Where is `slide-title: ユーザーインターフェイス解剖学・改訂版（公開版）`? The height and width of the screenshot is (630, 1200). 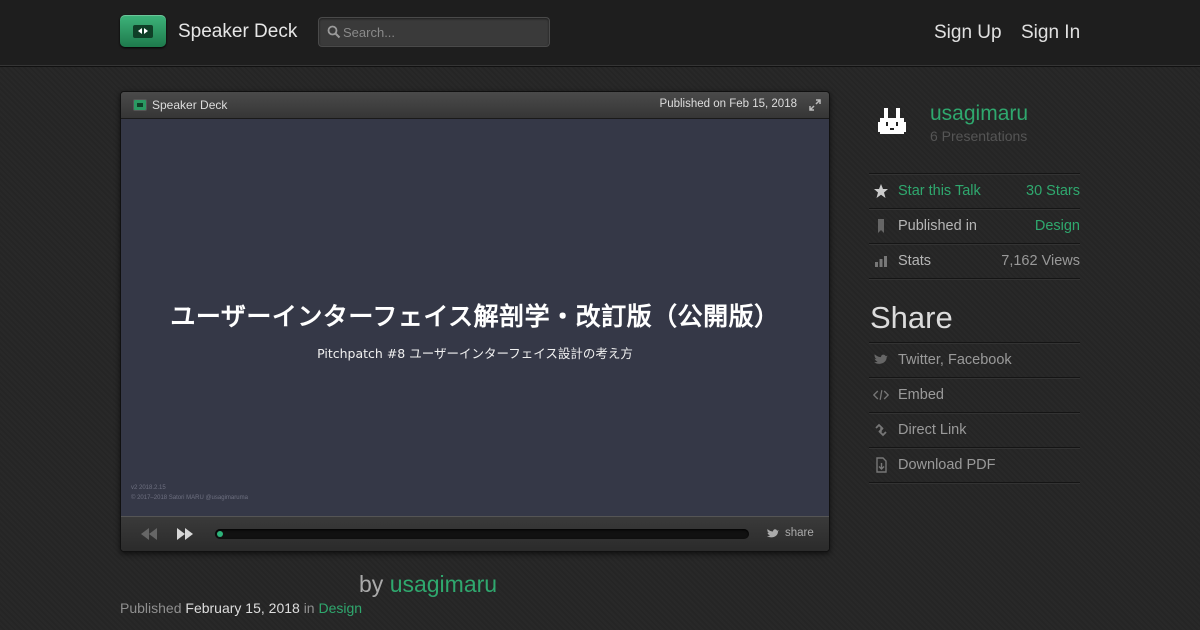 slide-title: ユーザーインターフェイス解剖学・改訂版（公開版） is located at coordinates (475, 316).